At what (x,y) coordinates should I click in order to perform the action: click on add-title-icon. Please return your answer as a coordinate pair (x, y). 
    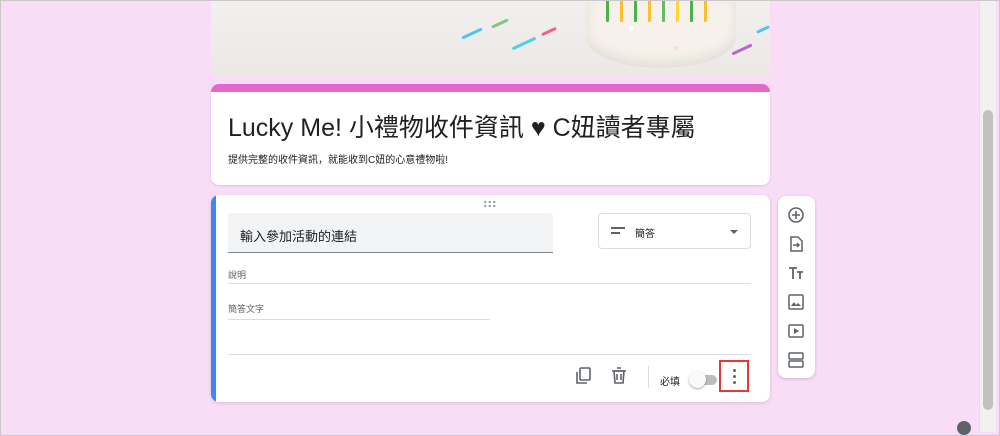
    Looking at the image, I should click on (796, 273).